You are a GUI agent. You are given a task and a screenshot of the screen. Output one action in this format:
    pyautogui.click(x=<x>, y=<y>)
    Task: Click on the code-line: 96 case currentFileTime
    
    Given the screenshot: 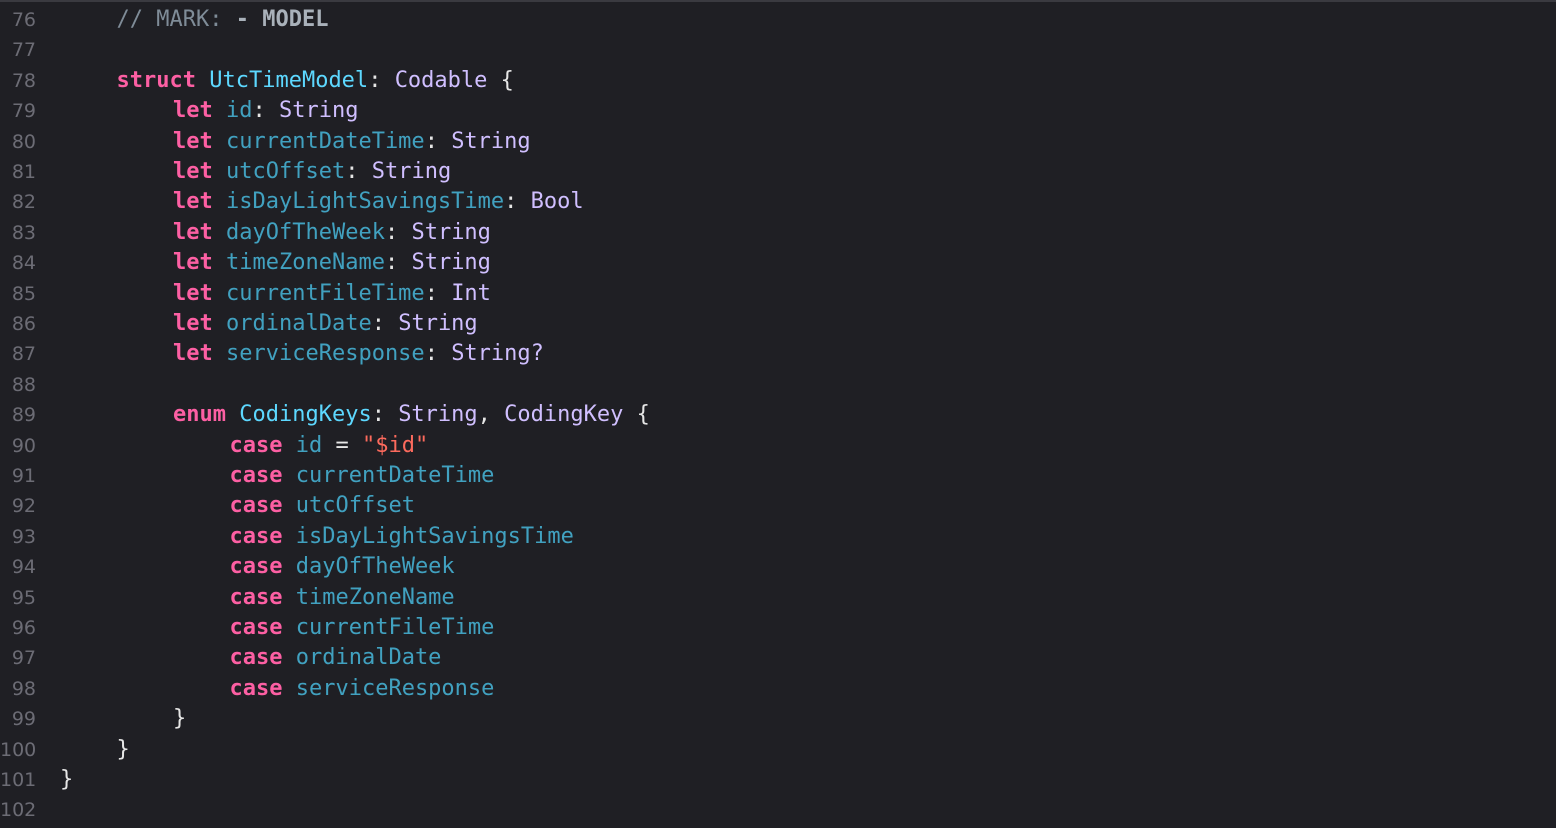 What is the action you would take?
    pyautogui.click(x=778, y=628)
    